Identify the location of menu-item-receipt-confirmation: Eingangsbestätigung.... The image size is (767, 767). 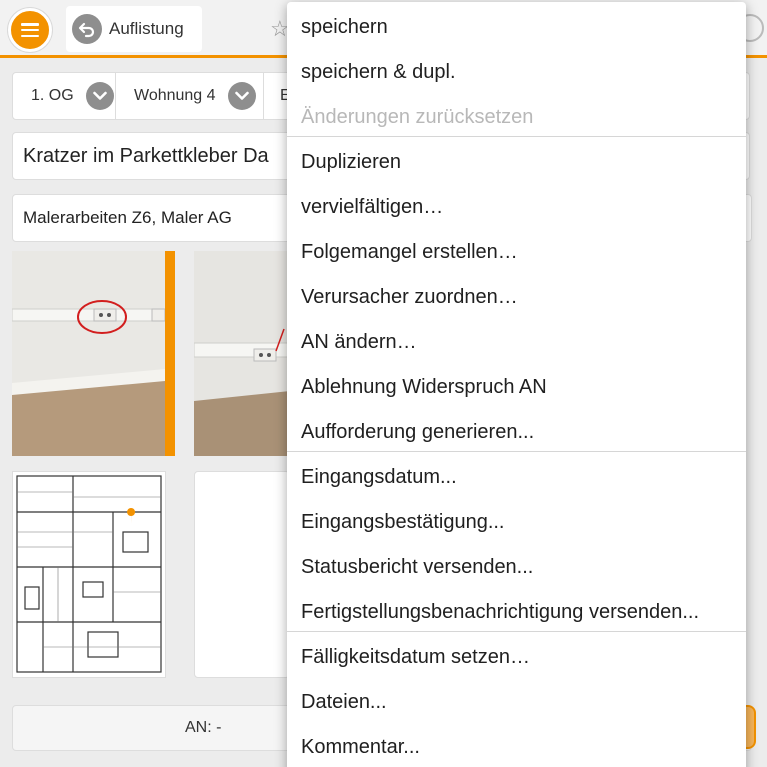
(403, 522).